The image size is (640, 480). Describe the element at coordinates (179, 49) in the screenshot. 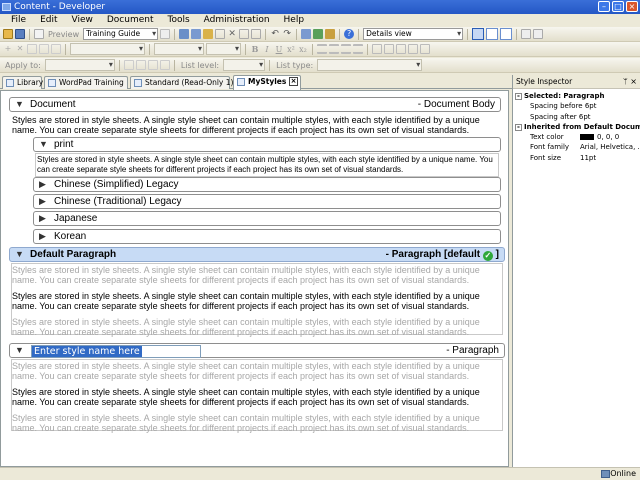

I see `font-select` at that location.